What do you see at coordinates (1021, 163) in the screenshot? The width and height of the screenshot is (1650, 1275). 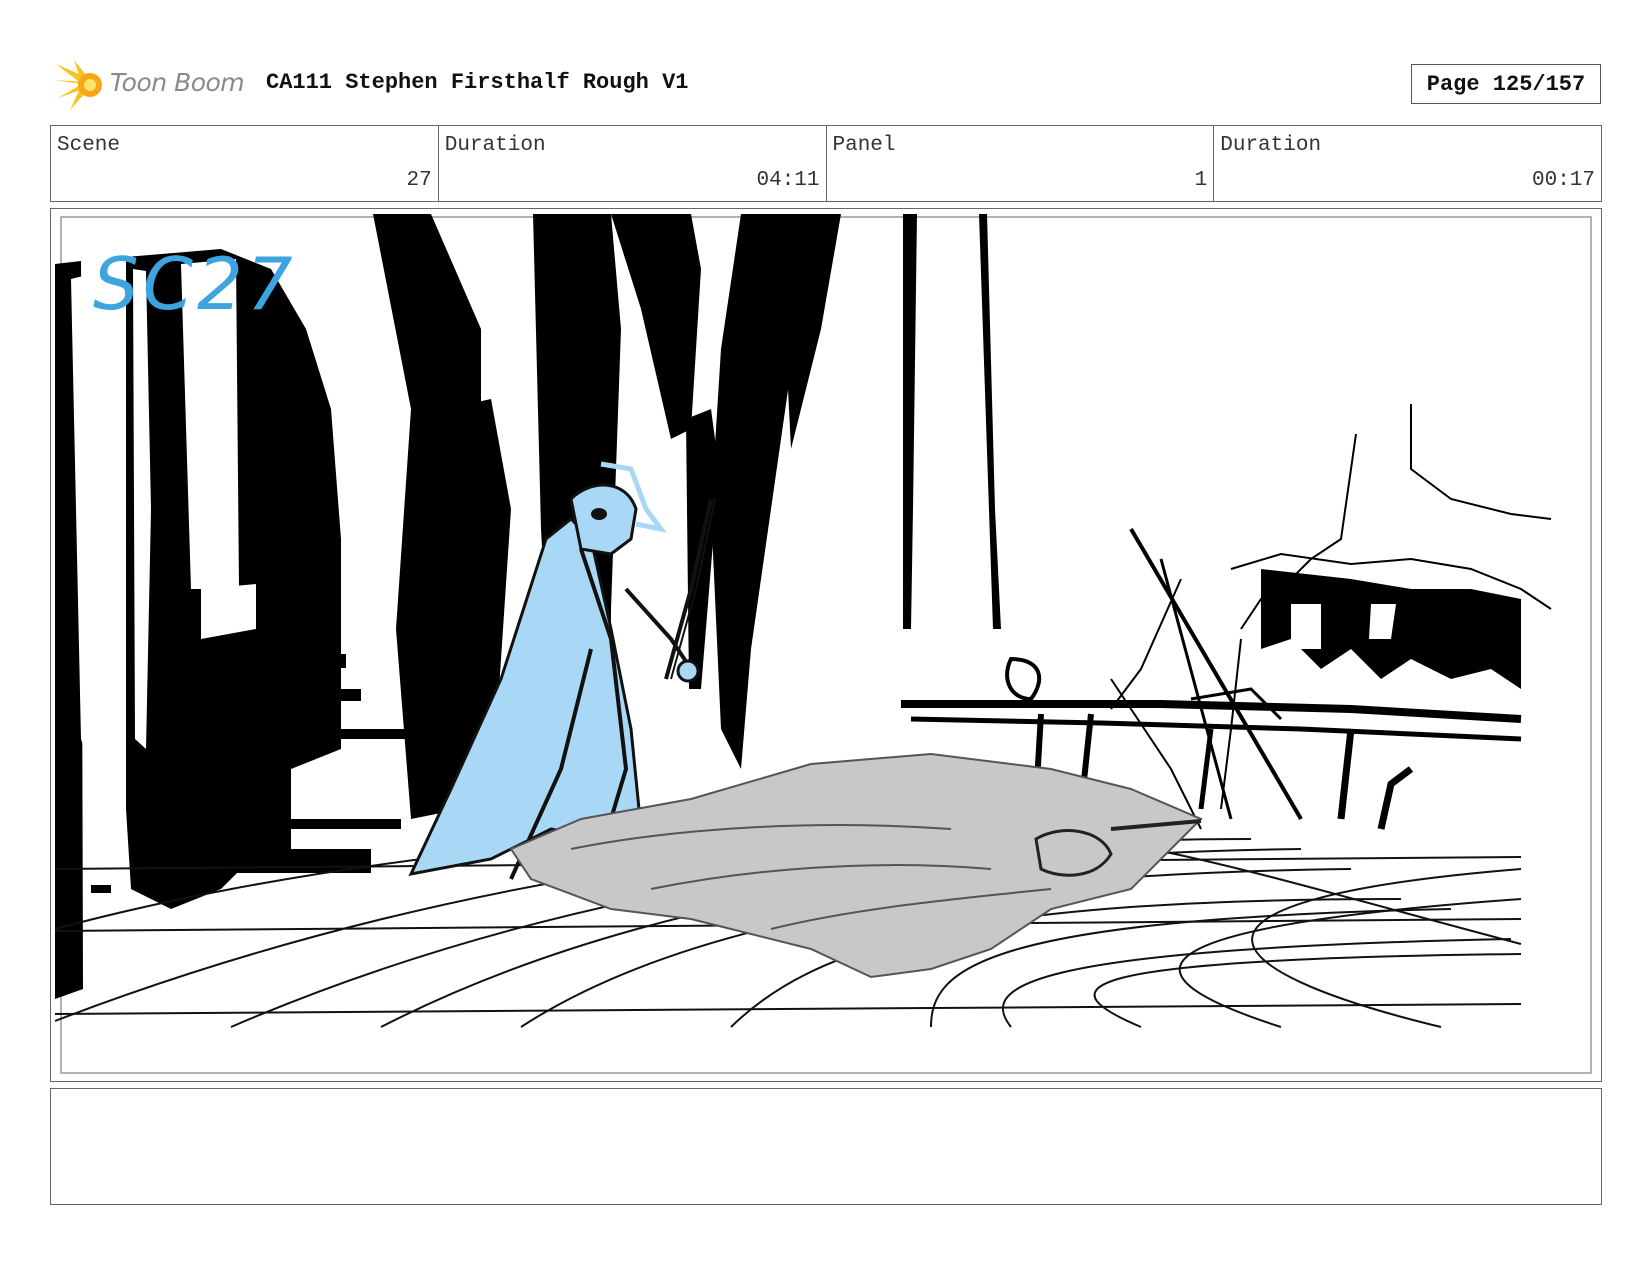 I see `panel-cell: Panel 1` at bounding box center [1021, 163].